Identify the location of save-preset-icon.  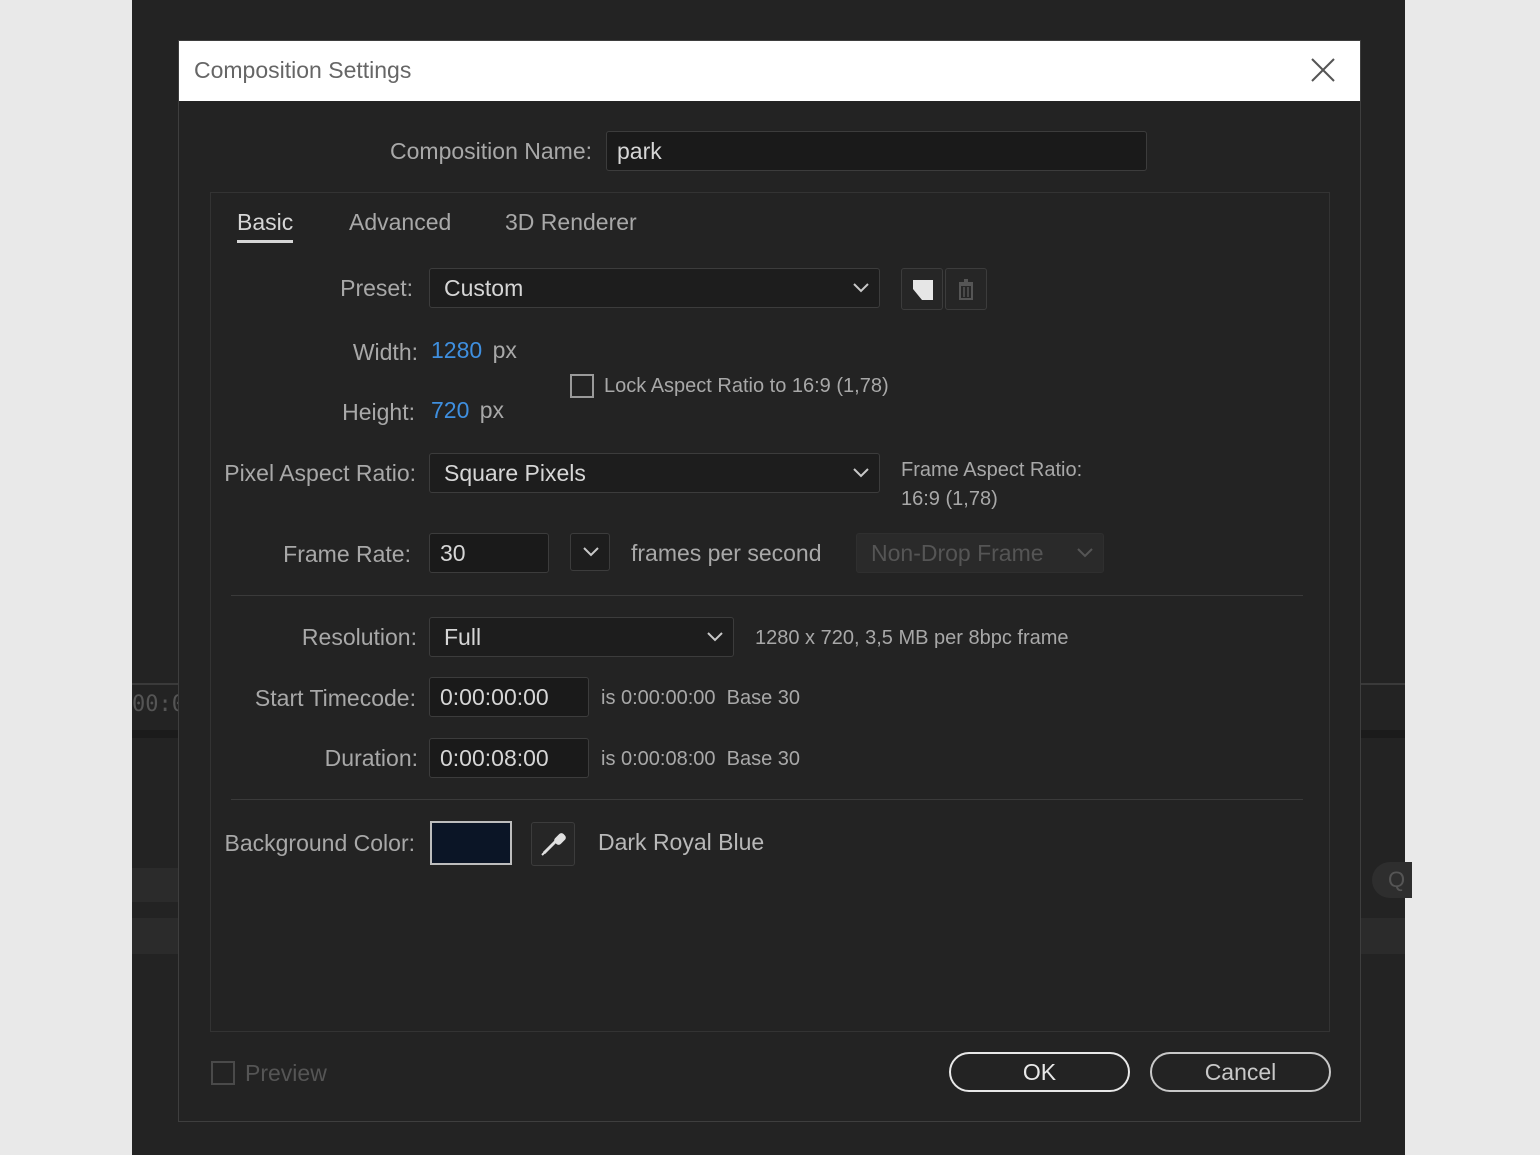
(923, 290).